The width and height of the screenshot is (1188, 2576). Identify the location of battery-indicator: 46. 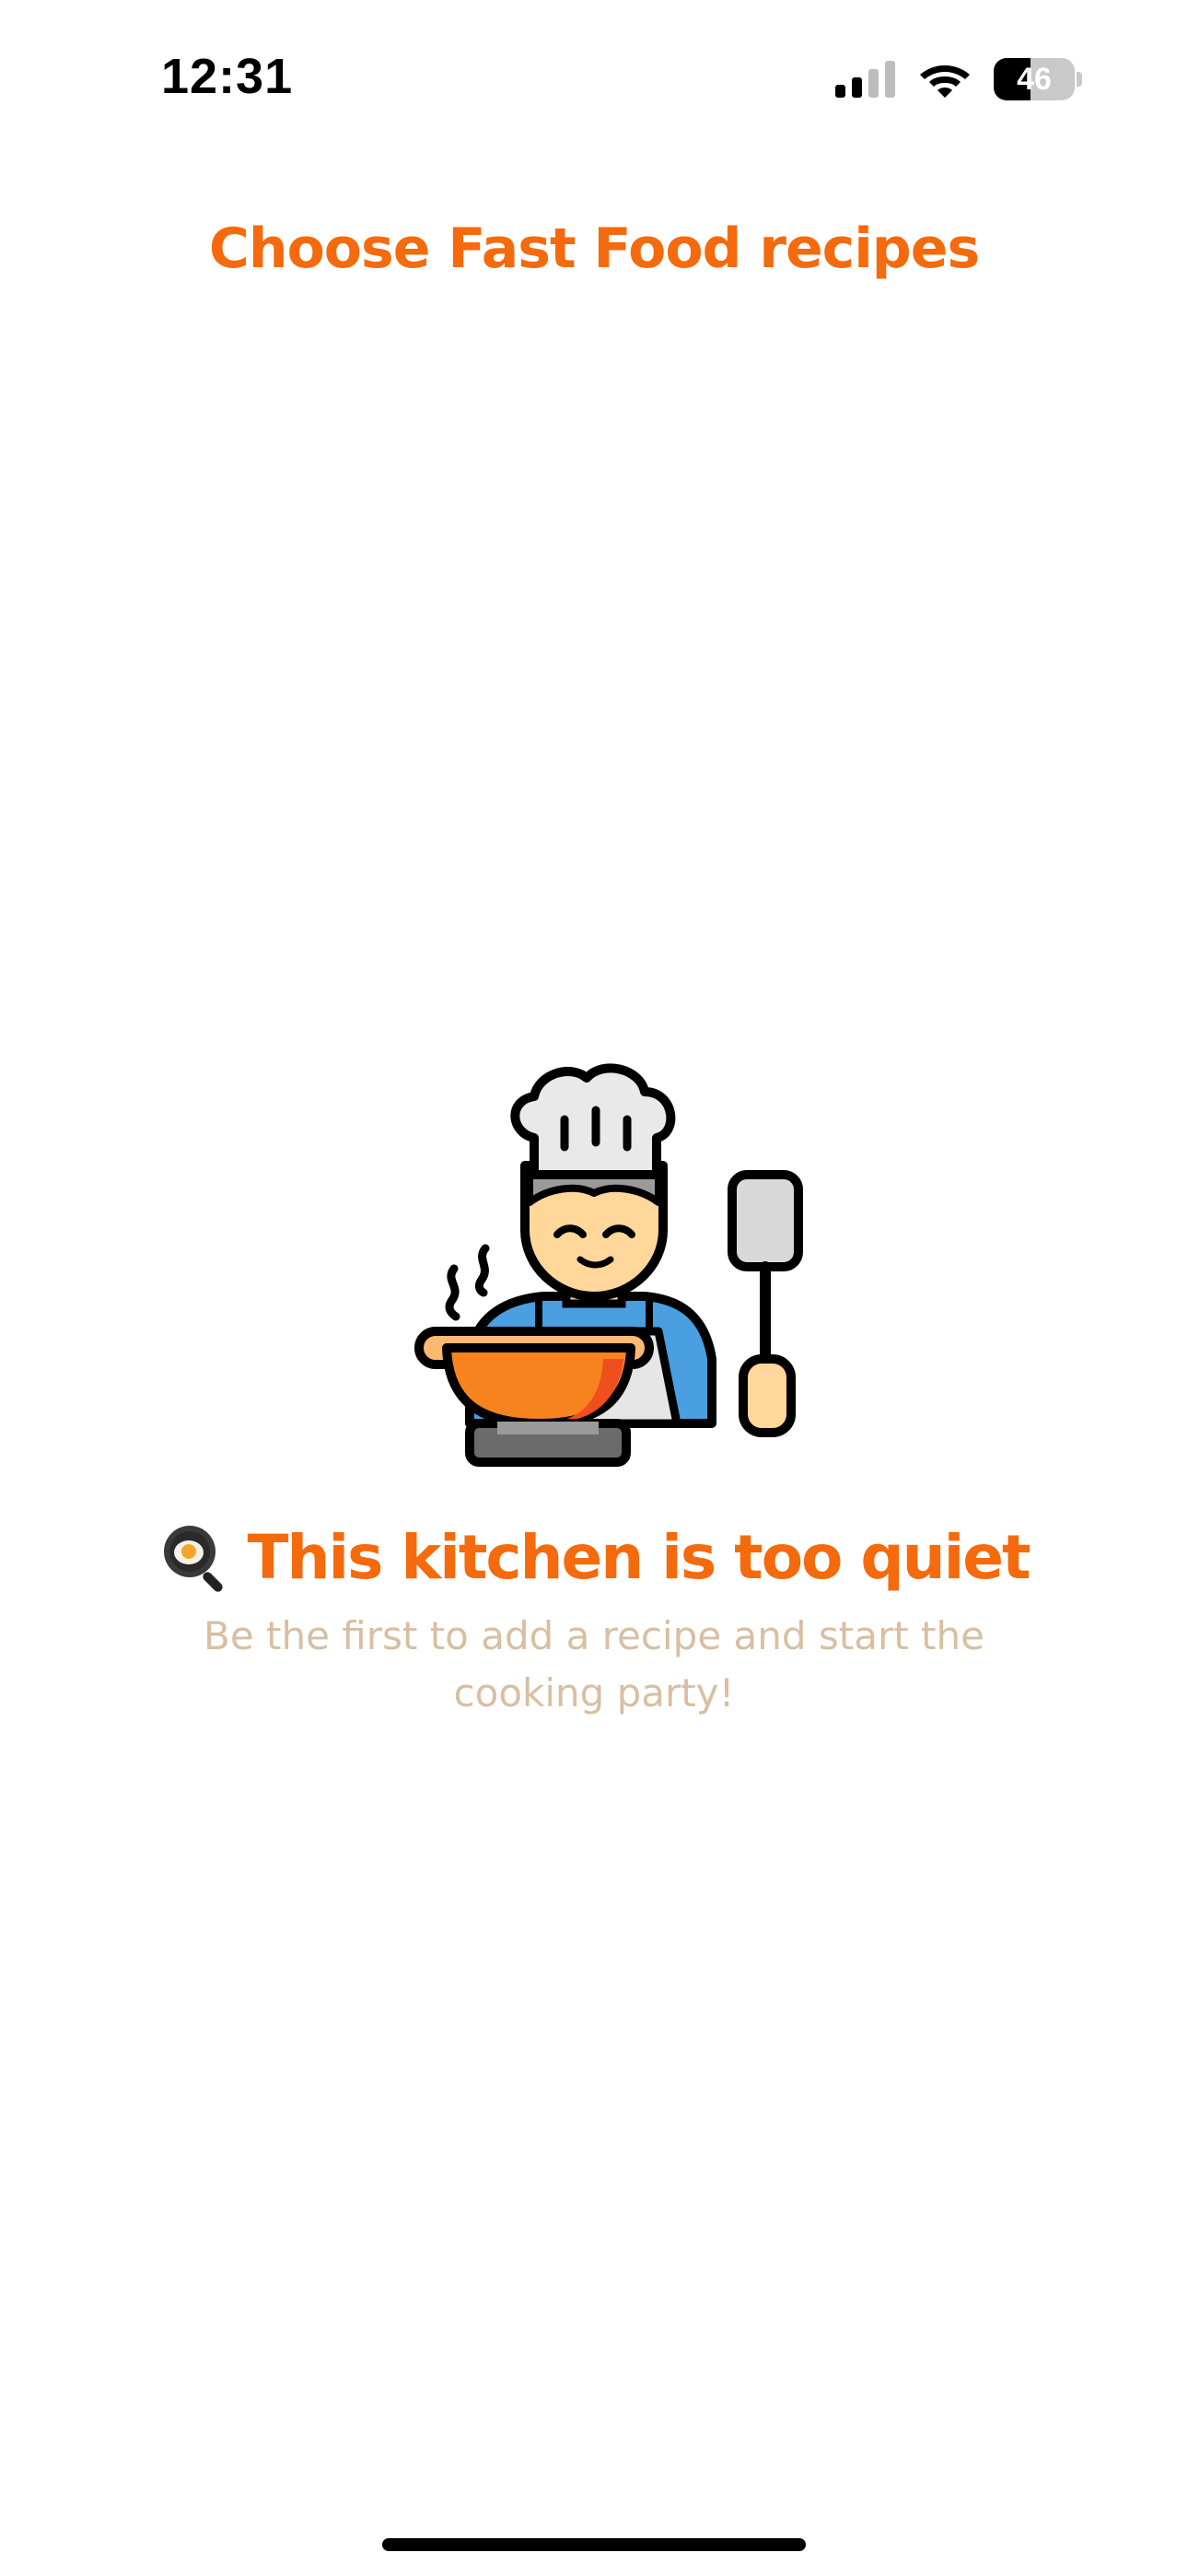
(1038, 79).